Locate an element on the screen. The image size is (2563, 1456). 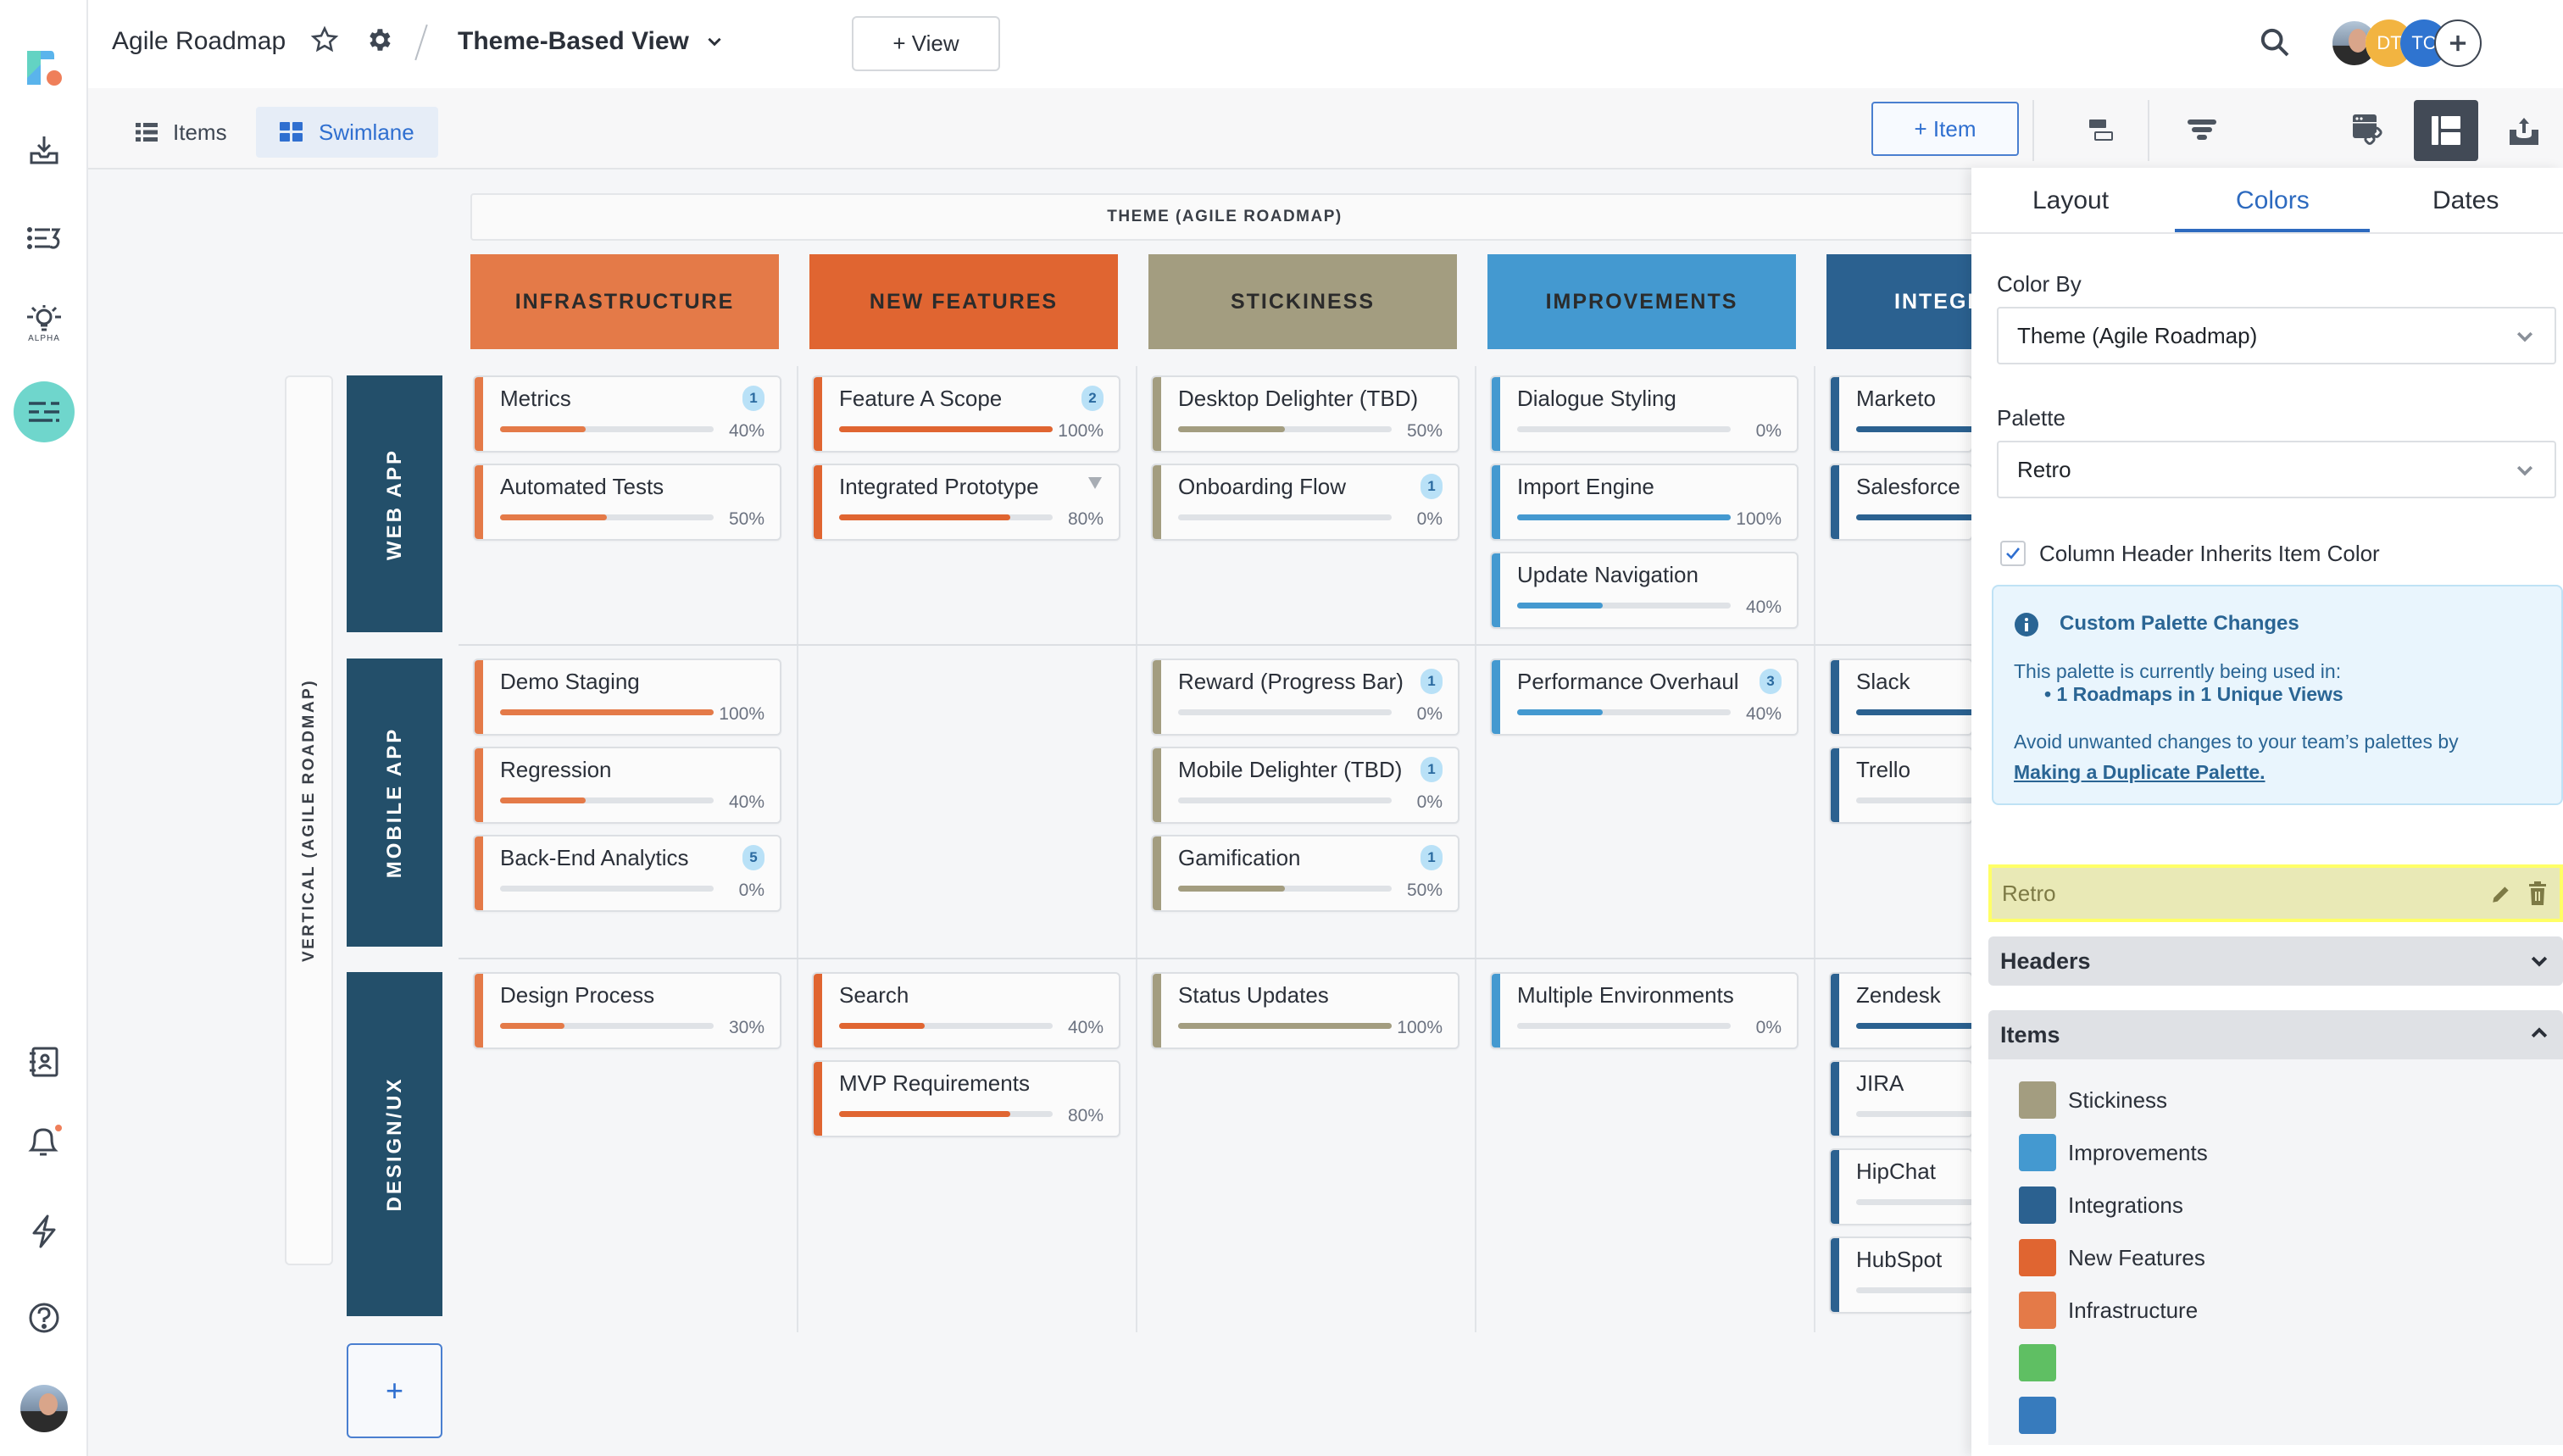
item-card: MVP Requirements 80% is located at coordinates (966, 1098).